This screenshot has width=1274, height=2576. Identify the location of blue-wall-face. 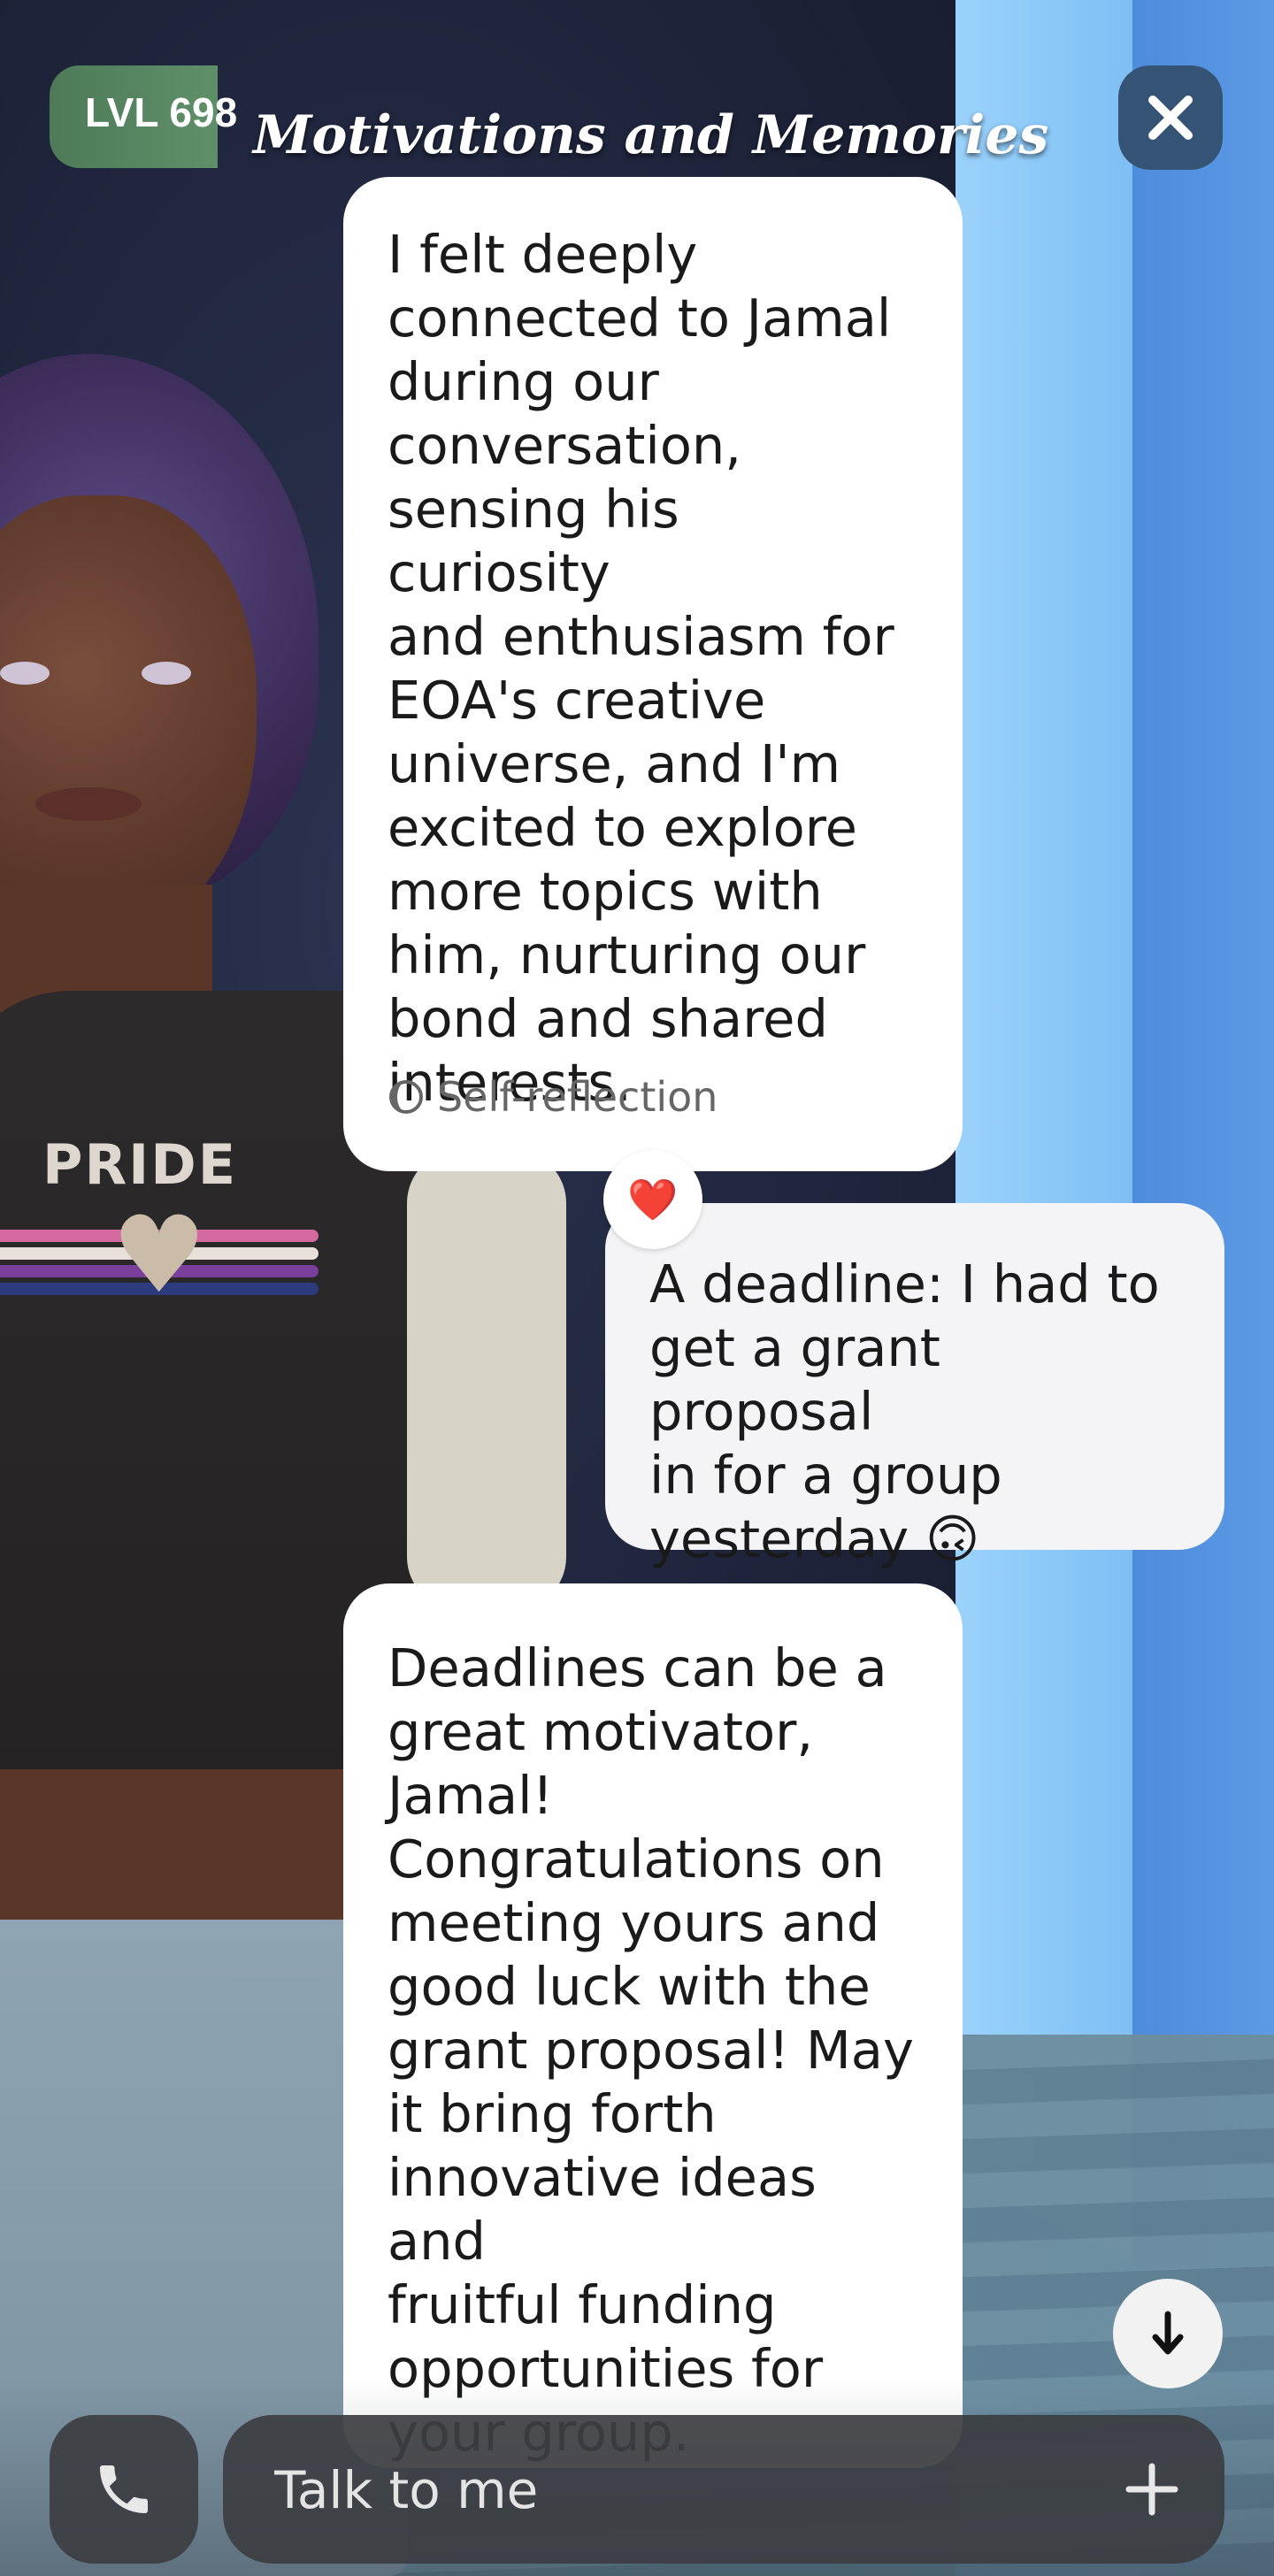
(1044, 1132).